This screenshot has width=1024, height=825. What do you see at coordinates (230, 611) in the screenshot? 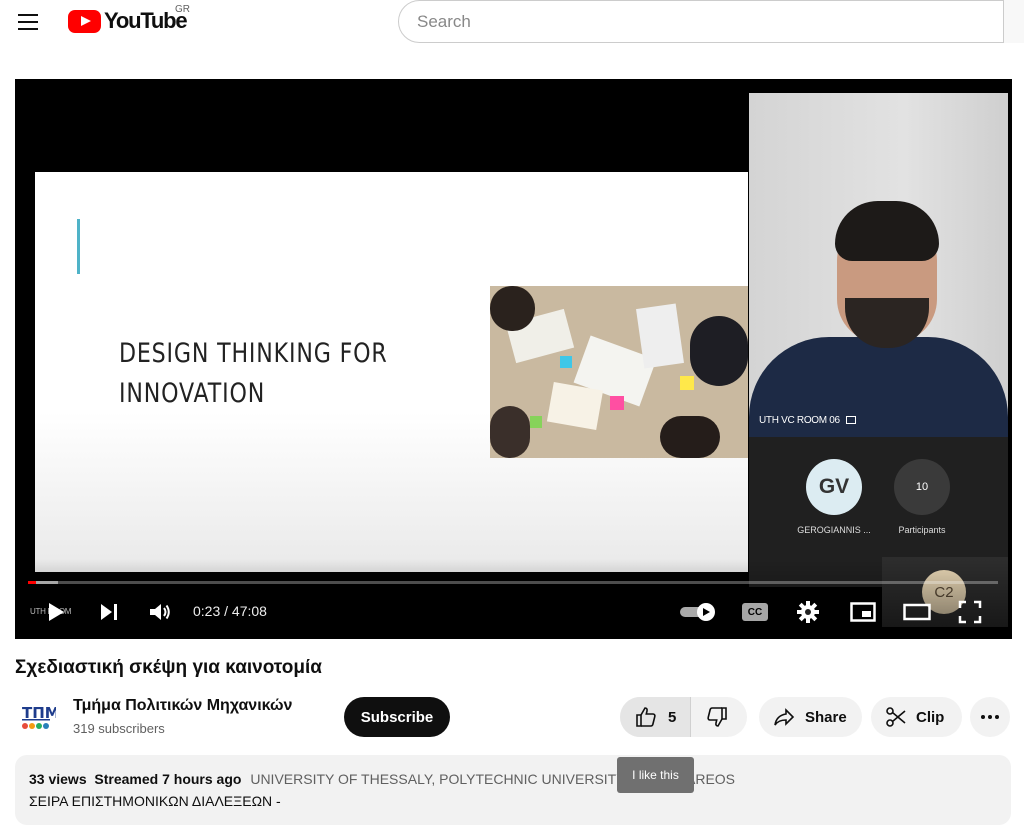
I see `time-display: 0:23 / 47:08` at bounding box center [230, 611].